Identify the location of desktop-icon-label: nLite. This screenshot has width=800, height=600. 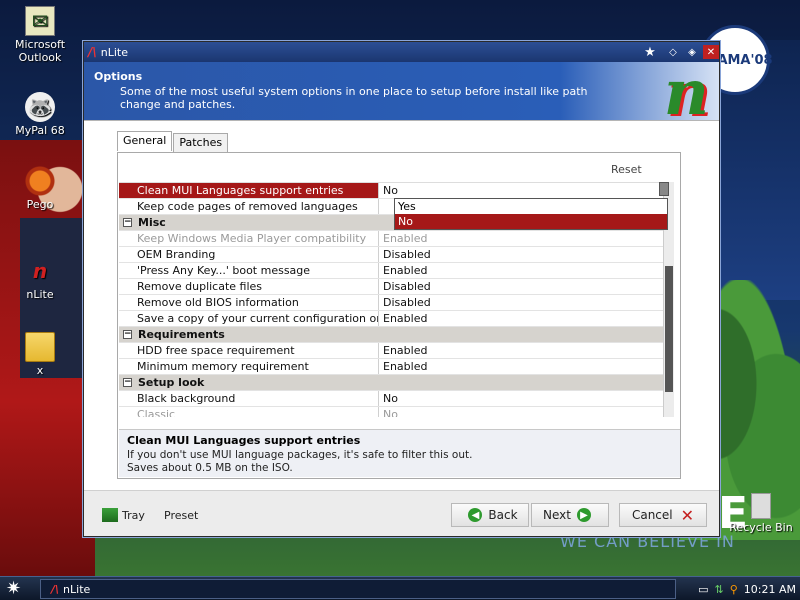
(40, 294).